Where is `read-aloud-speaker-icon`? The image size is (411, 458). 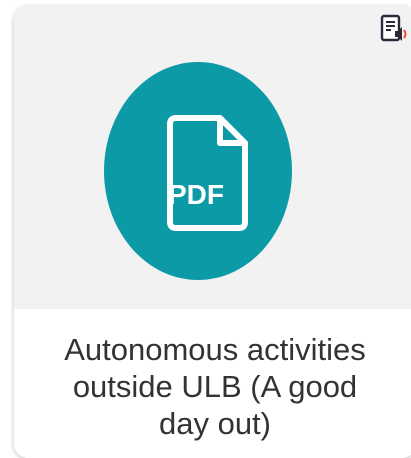 read-aloud-speaker-icon is located at coordinates (394, 29).